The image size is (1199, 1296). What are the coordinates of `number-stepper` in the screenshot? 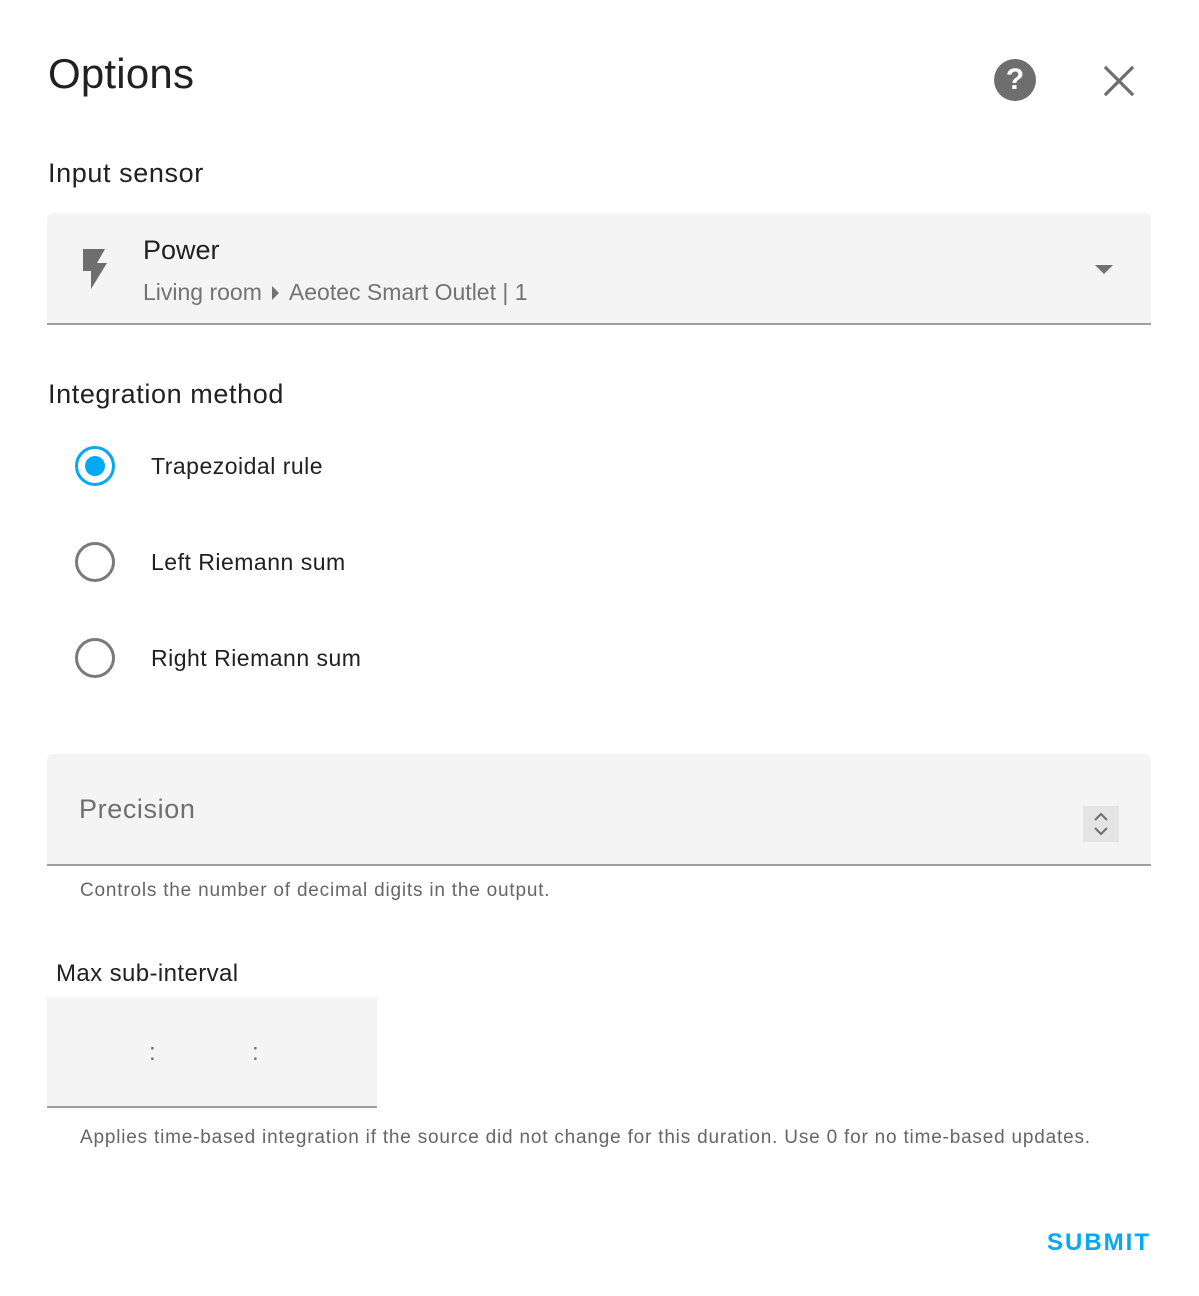 It's located at (1101, 824).